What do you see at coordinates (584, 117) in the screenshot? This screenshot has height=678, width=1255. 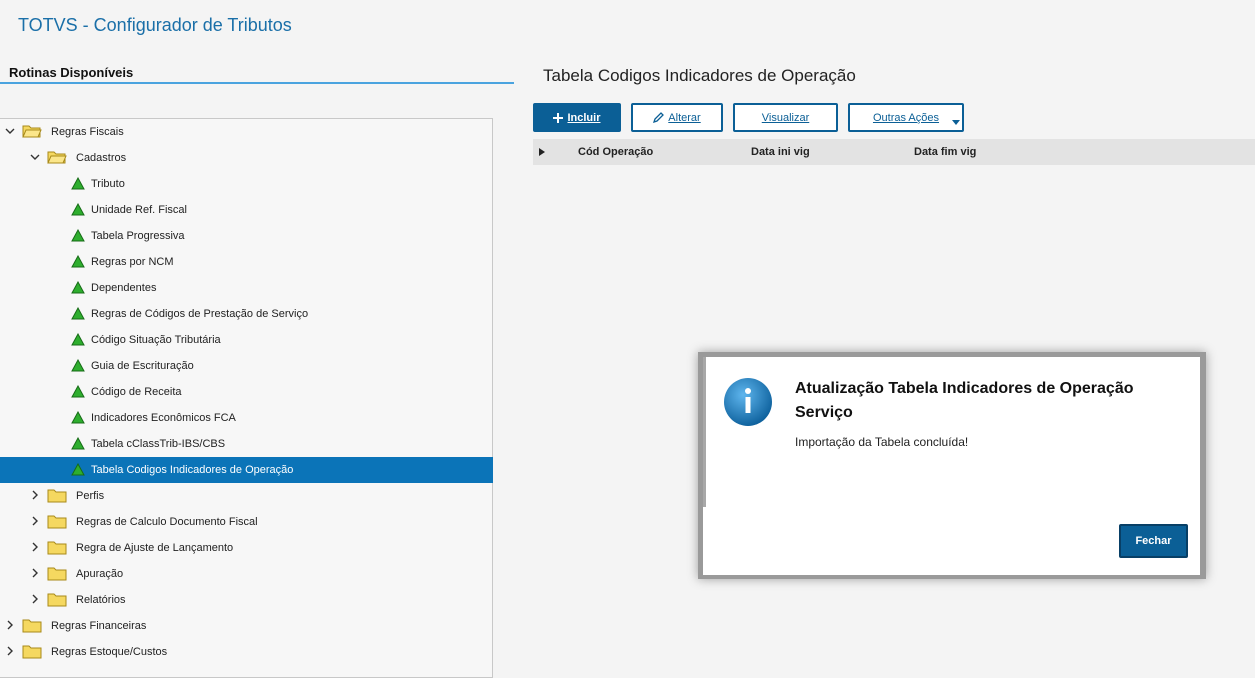 I see `incluir-label: Incluir` at bounding box center [584, 117].